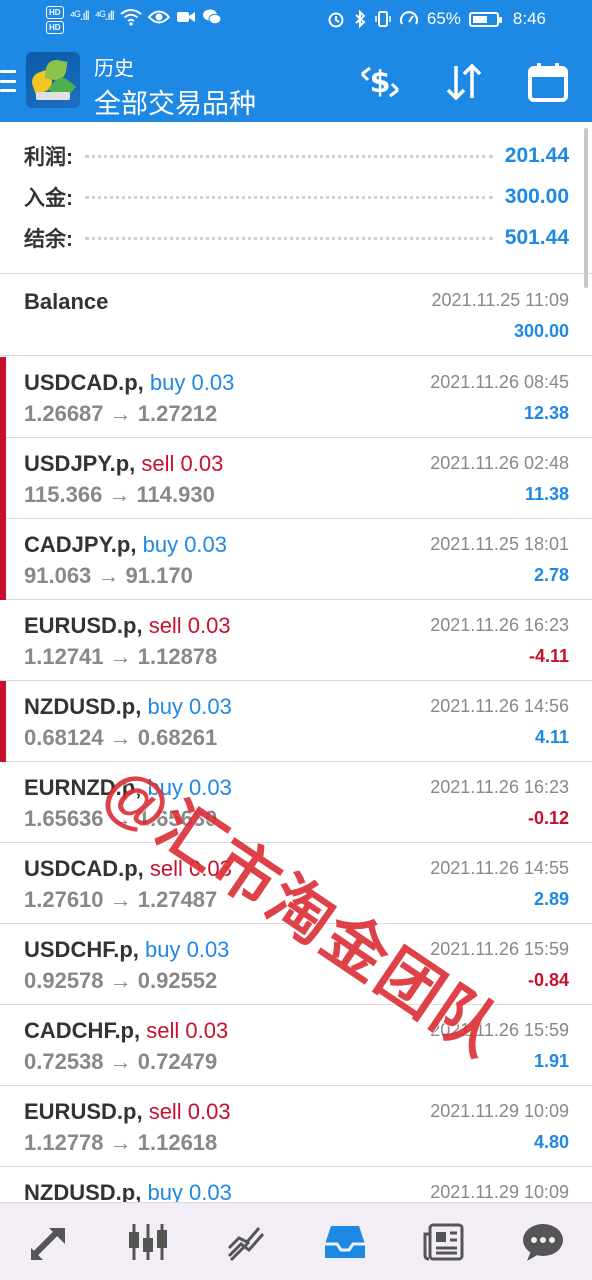  I want to click on clock: 8:46, so click(529, 18).